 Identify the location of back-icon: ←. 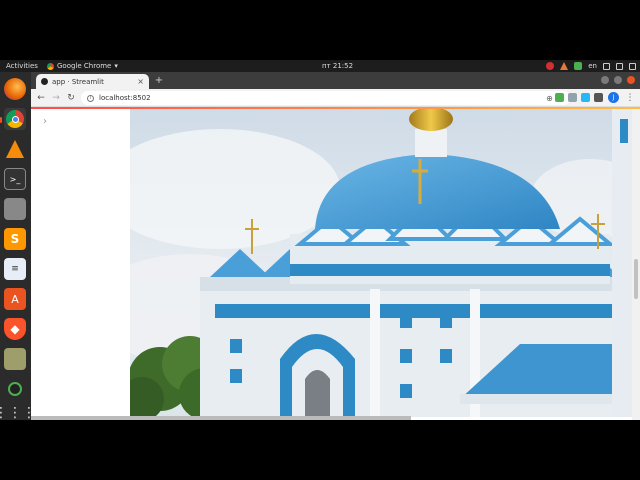
(41, 98).